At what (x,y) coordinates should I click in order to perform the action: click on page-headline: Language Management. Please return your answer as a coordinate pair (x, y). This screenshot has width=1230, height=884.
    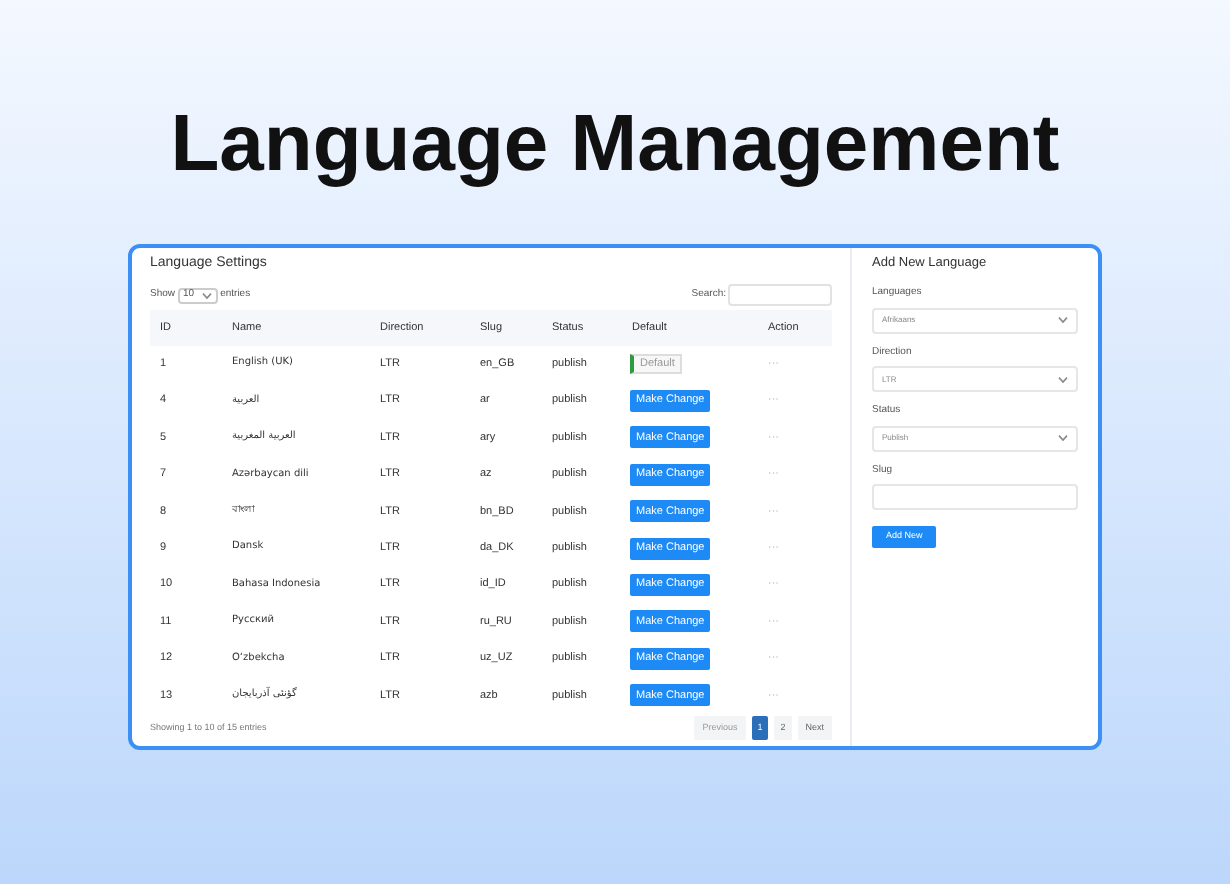
    Looking at the image, I should click on (615, 145).